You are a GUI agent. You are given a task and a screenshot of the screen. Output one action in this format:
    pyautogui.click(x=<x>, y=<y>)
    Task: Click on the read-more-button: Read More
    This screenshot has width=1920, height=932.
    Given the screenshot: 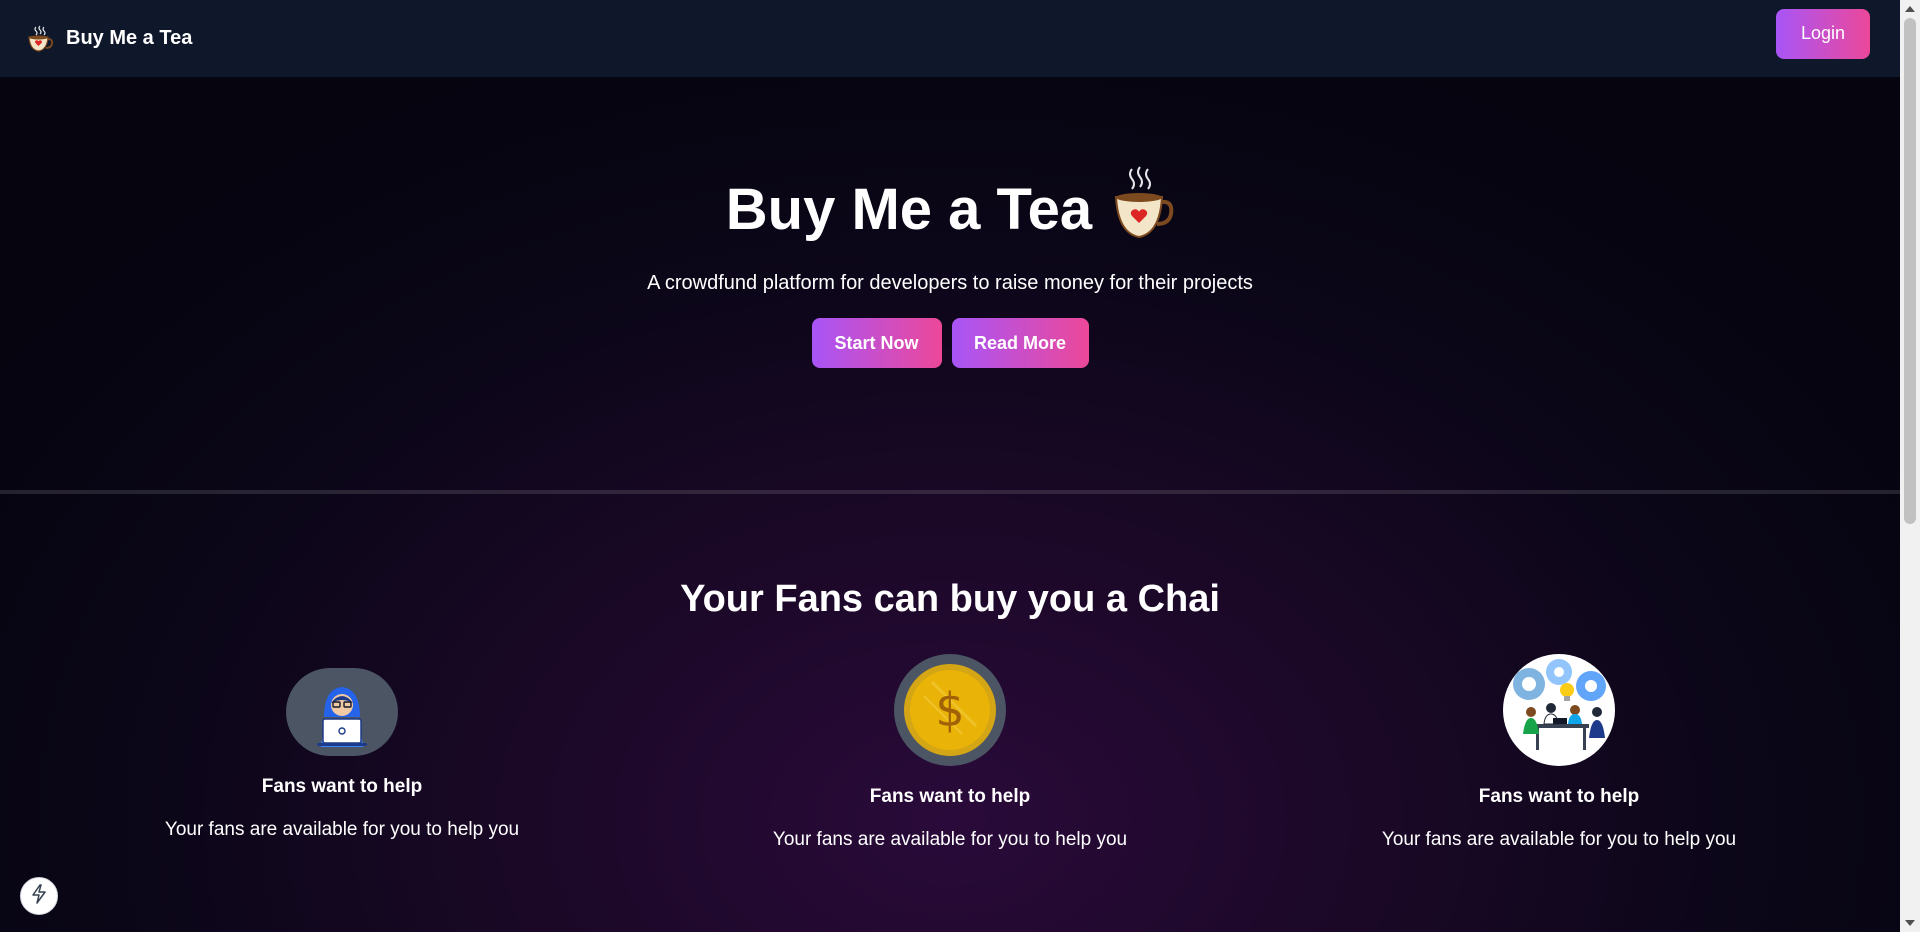 What is the action you would take?
    pyautogui.click(x=1020, y=343)
    